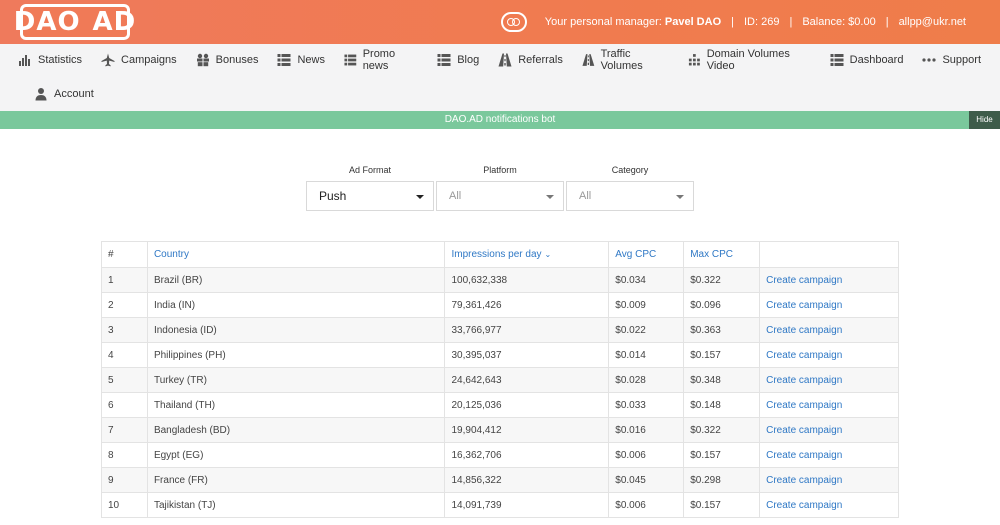 The image size is (1000, 525). I want to click on cell-country: Tajikistan (TJ), so click(296, 505).